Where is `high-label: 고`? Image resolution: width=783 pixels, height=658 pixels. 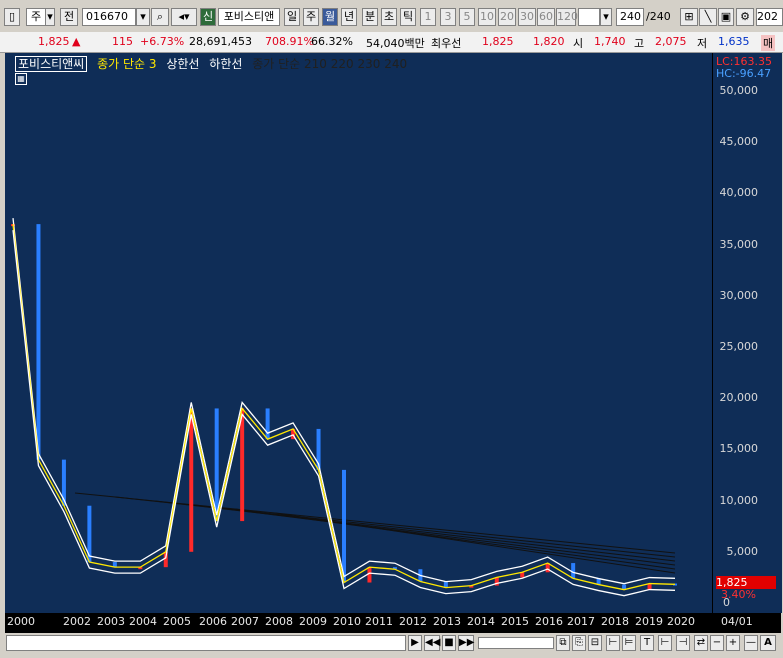 high-label: 고 is located at coordinates (639, 43).